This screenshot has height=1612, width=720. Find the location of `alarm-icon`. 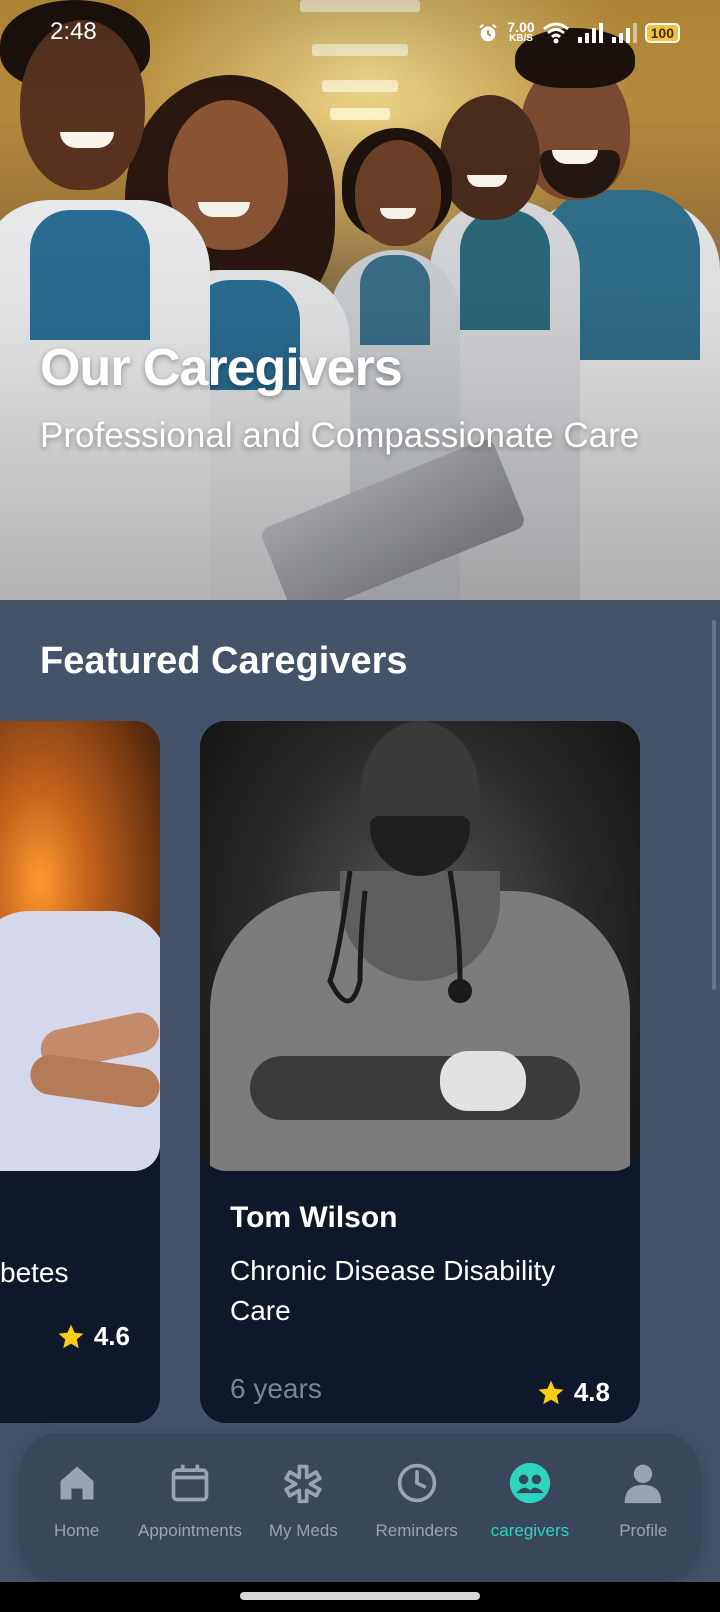

alarm-icon is located at coordinates (488, 33).